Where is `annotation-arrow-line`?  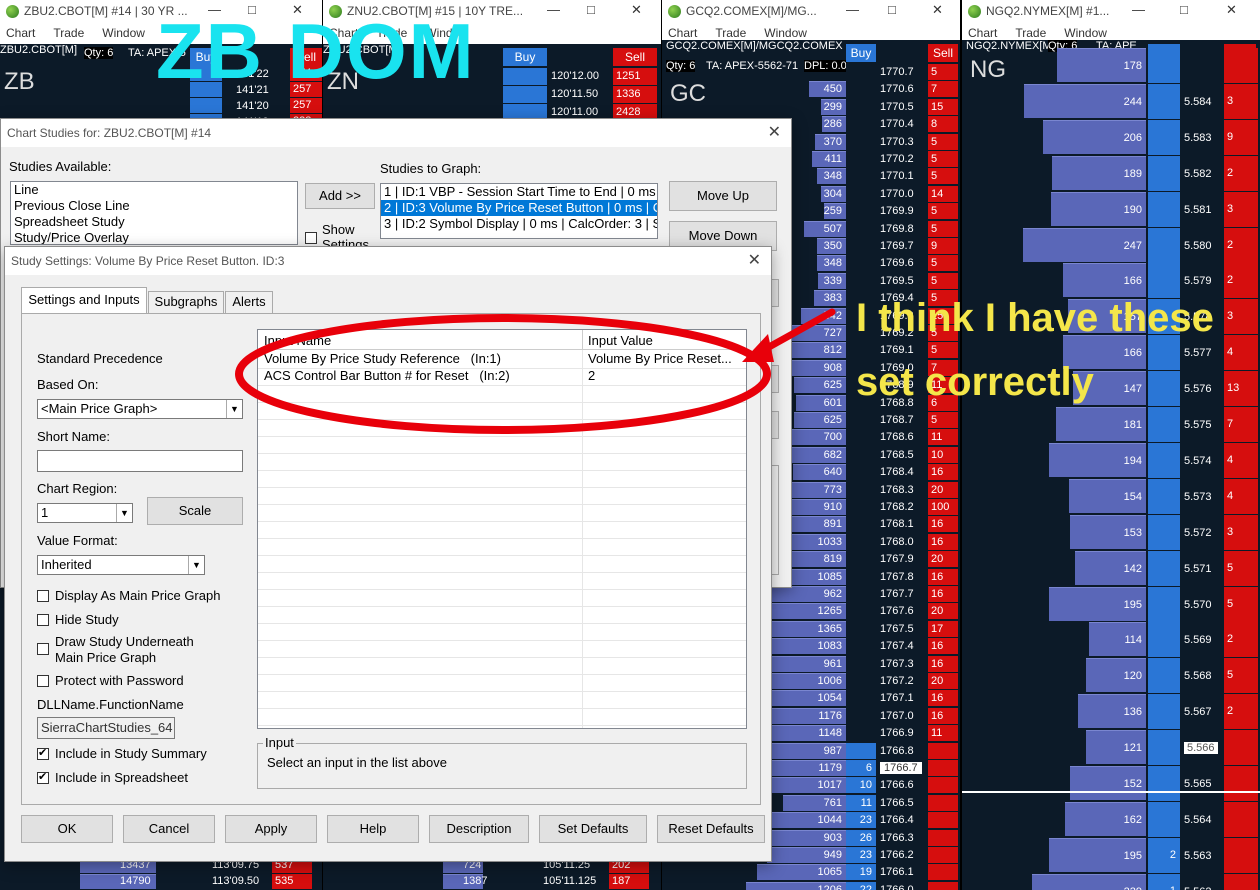
annotation-arrow-line is located at coordinates (796, 332).